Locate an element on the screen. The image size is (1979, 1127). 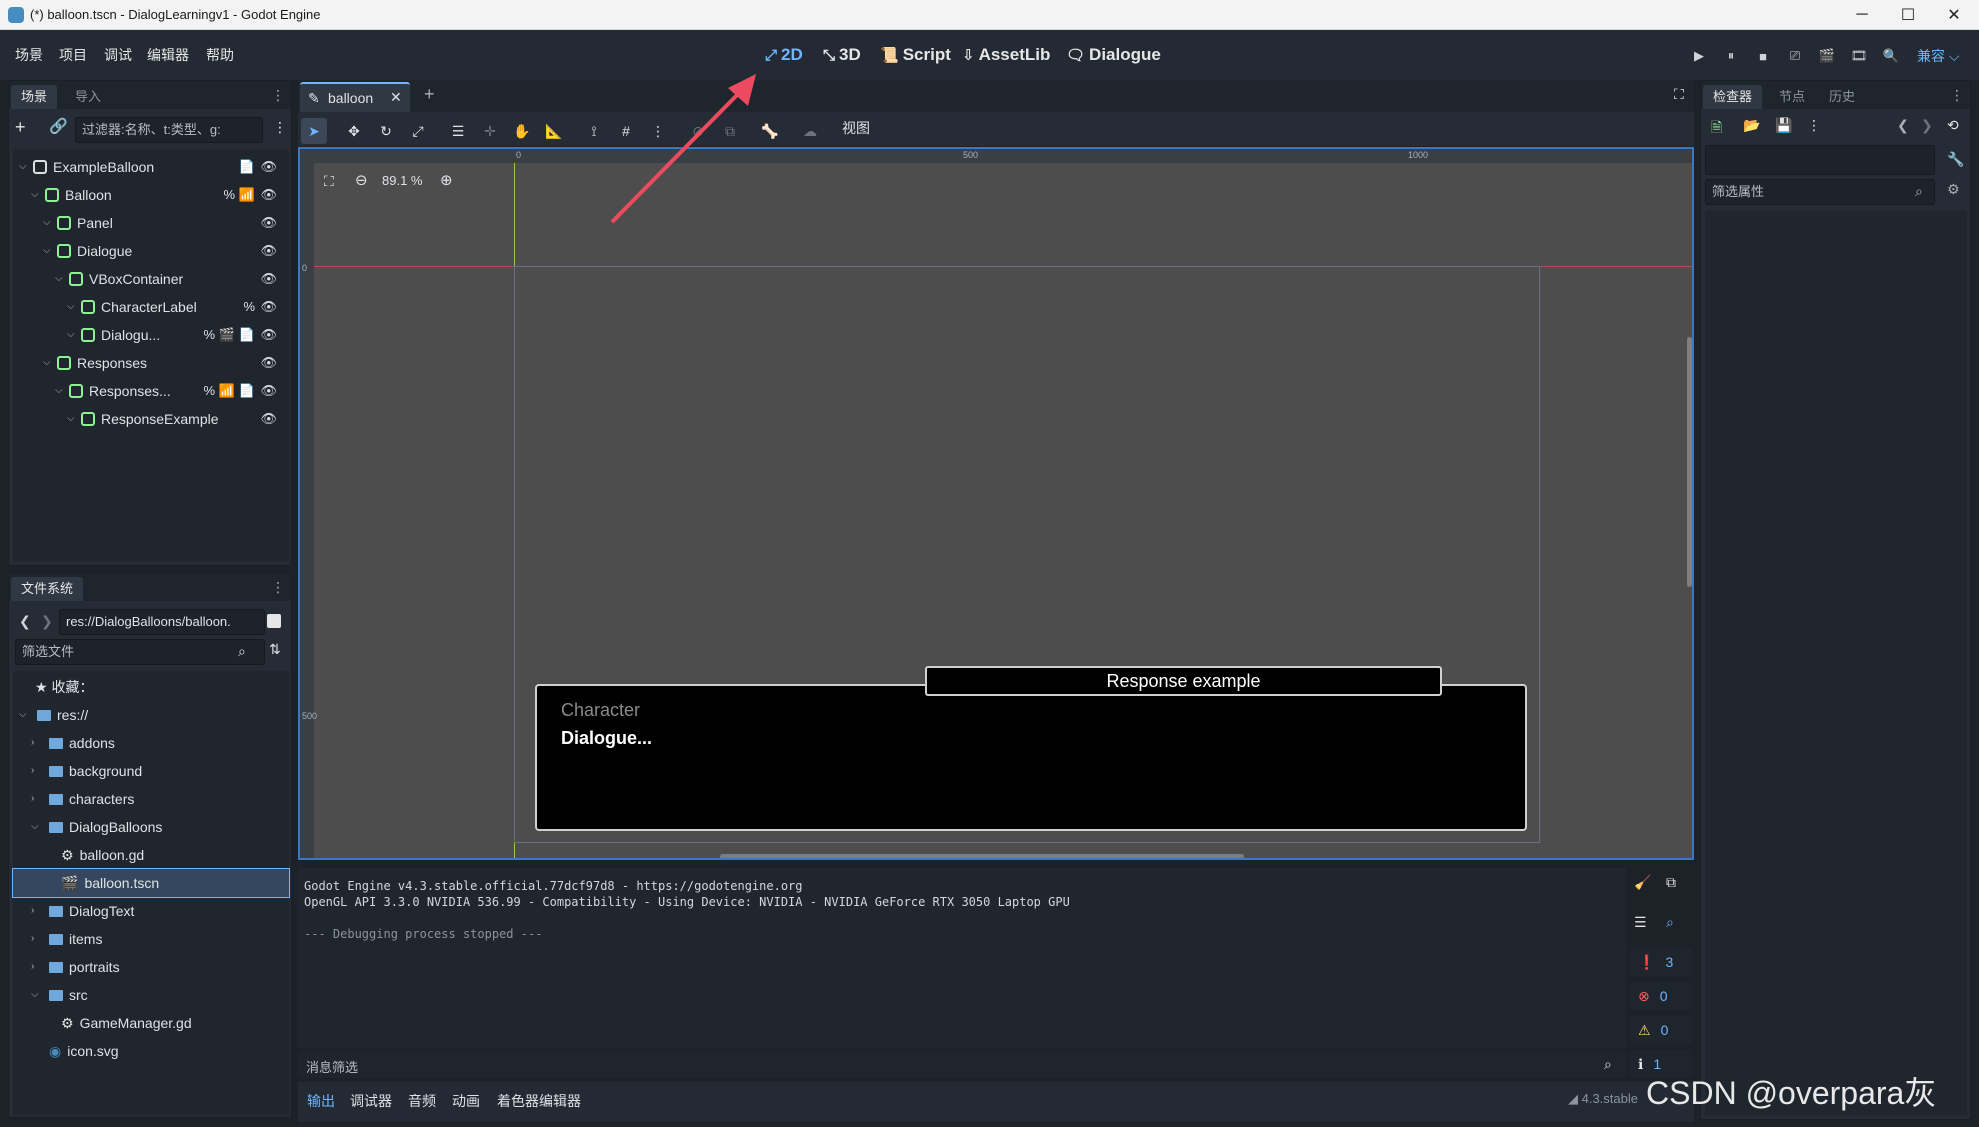
workspace-script-button: 📜 Script is located at coordinates (915, 55).